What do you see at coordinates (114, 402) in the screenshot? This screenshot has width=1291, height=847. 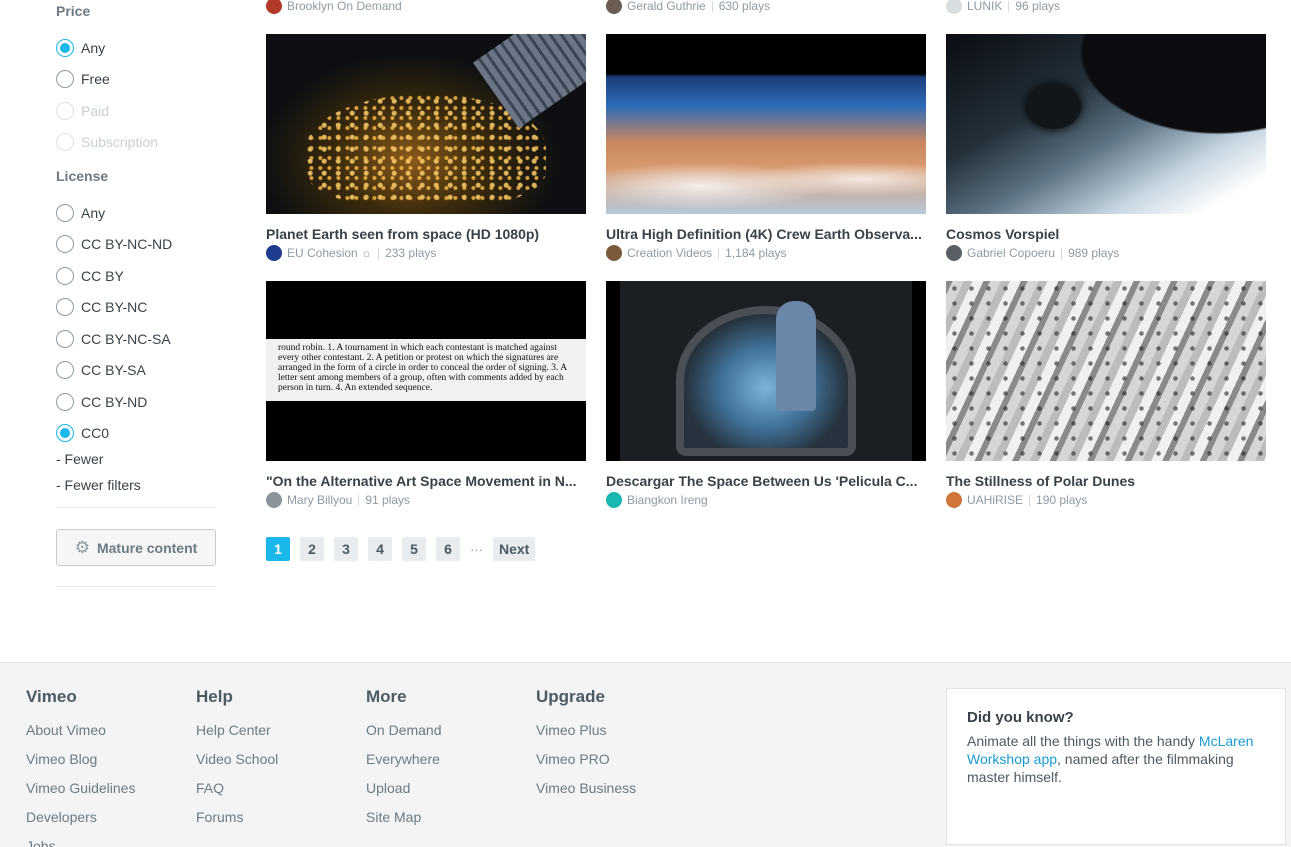 I see `radio-label: CC BY-ND` at bounding box center [114, 402].